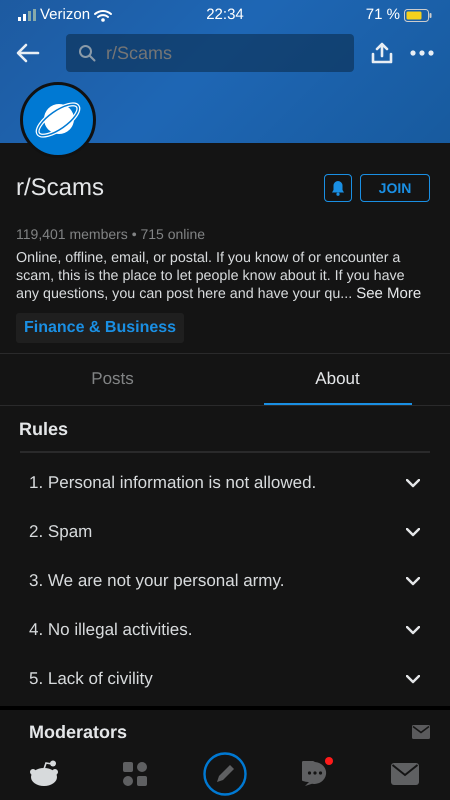 The height and width of the screenshot is (800, 450). I want to click on more-options-icon, so click(422, 53).